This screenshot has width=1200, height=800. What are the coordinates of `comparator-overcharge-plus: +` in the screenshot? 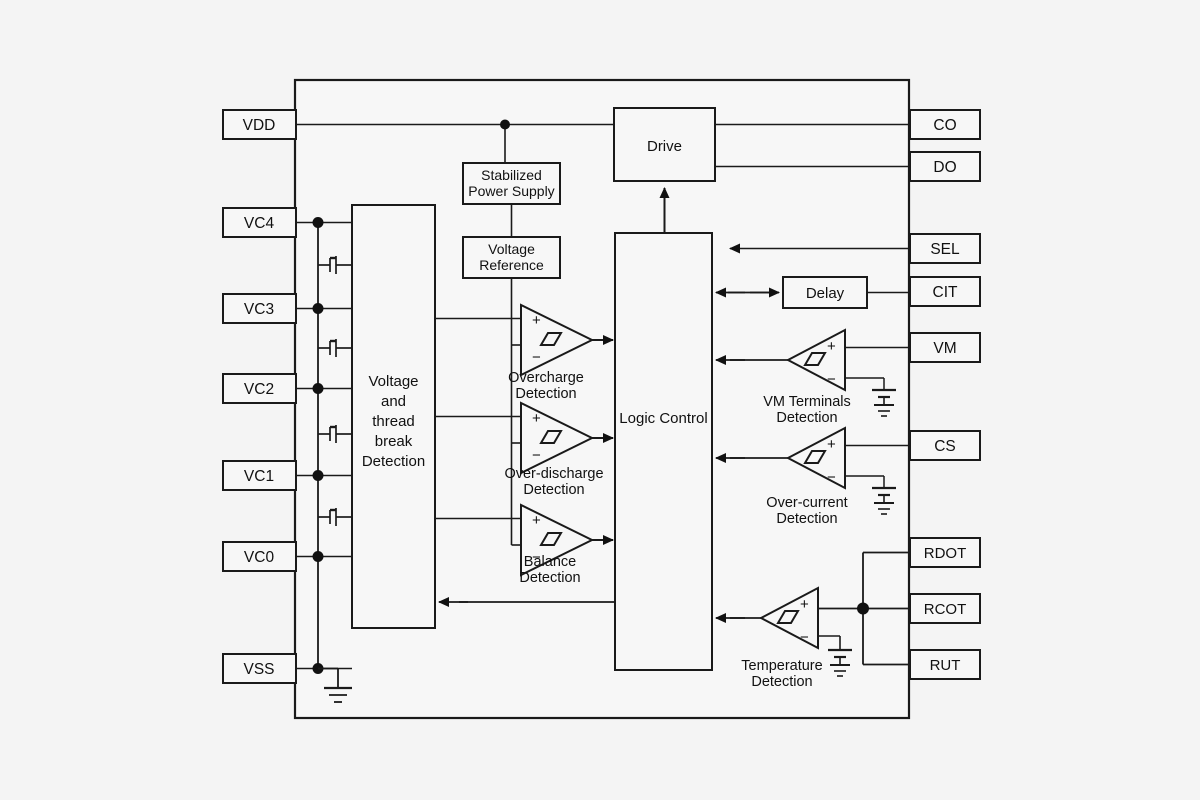 It's located at (536, 320).